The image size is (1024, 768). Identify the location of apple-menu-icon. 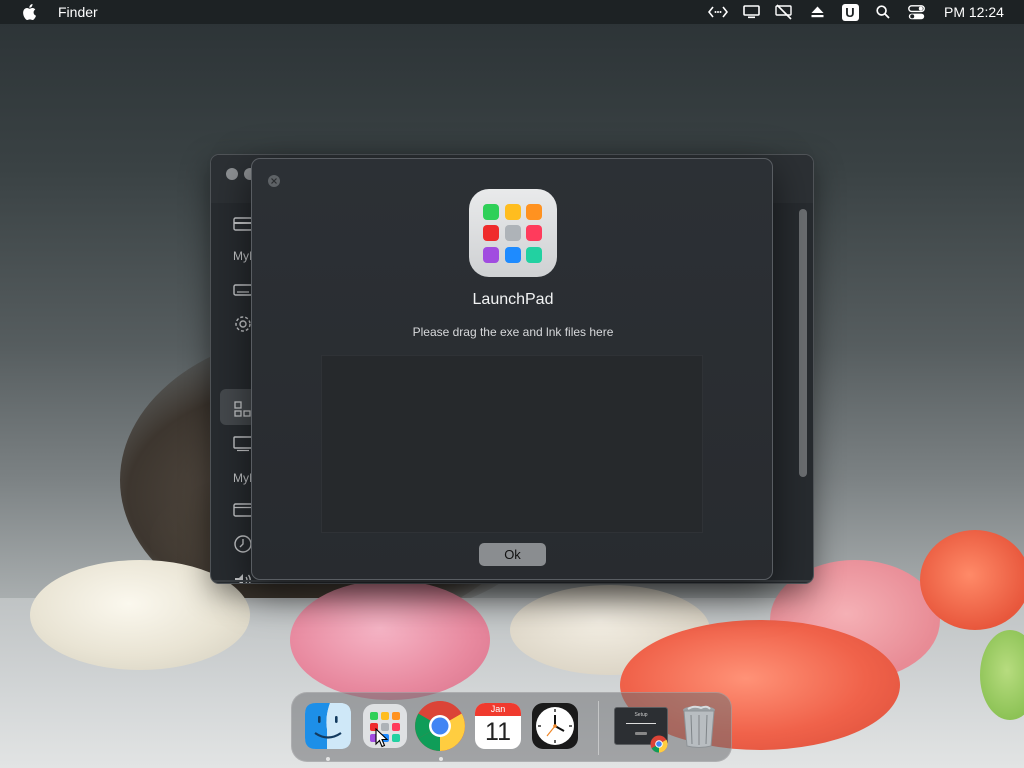
(29, 12).